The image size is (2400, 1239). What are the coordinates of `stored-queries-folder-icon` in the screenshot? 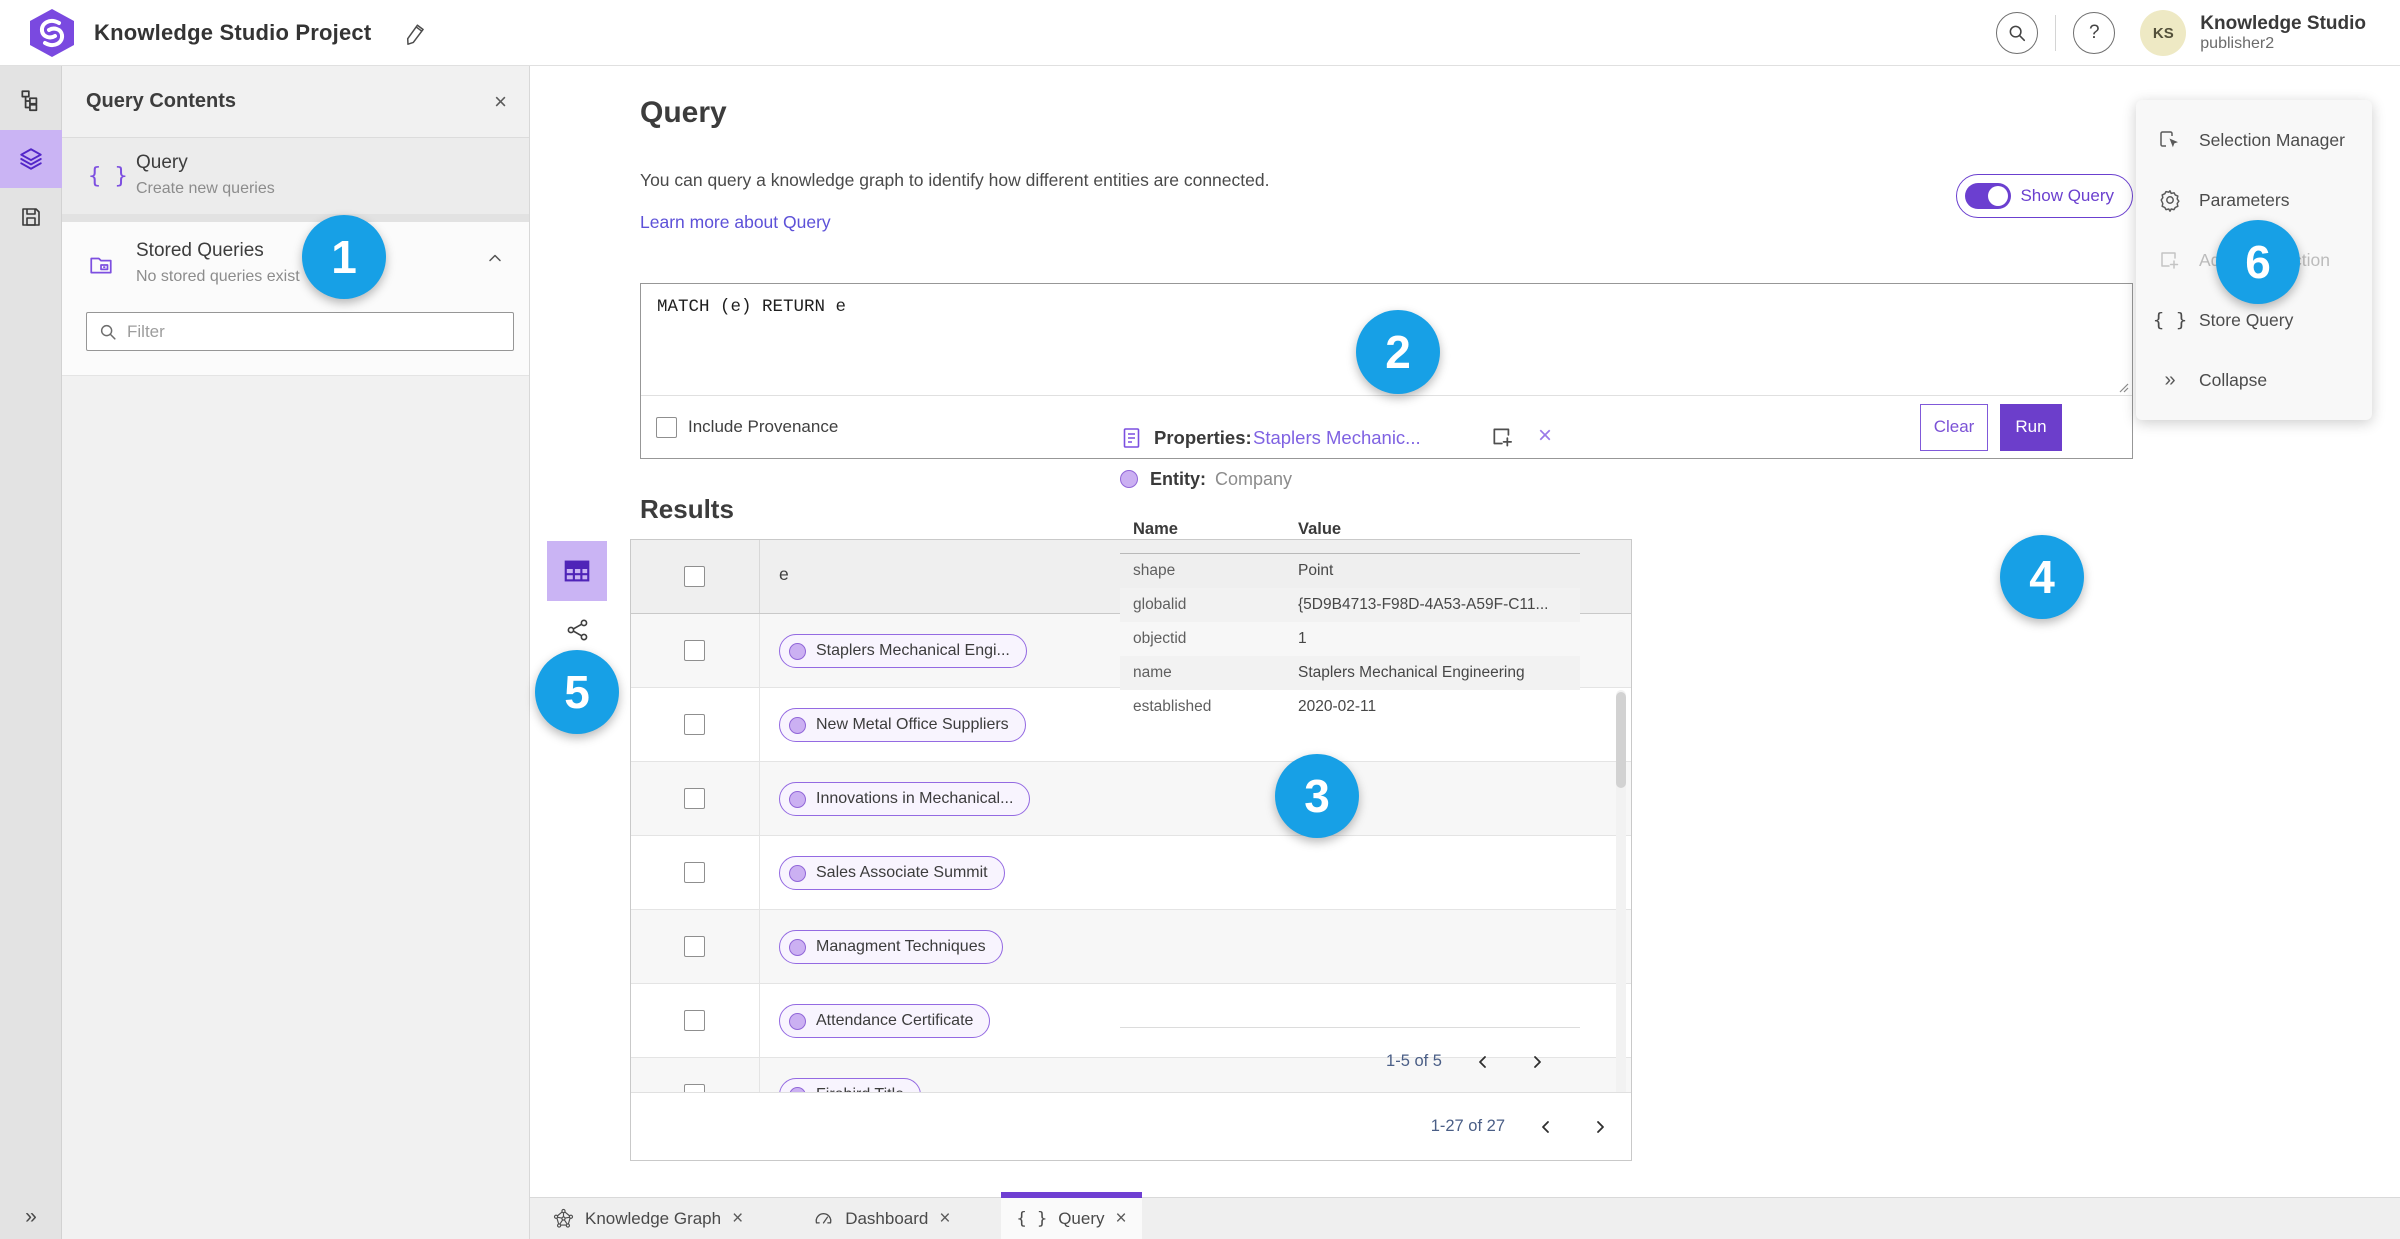 It's located at (101, 265).